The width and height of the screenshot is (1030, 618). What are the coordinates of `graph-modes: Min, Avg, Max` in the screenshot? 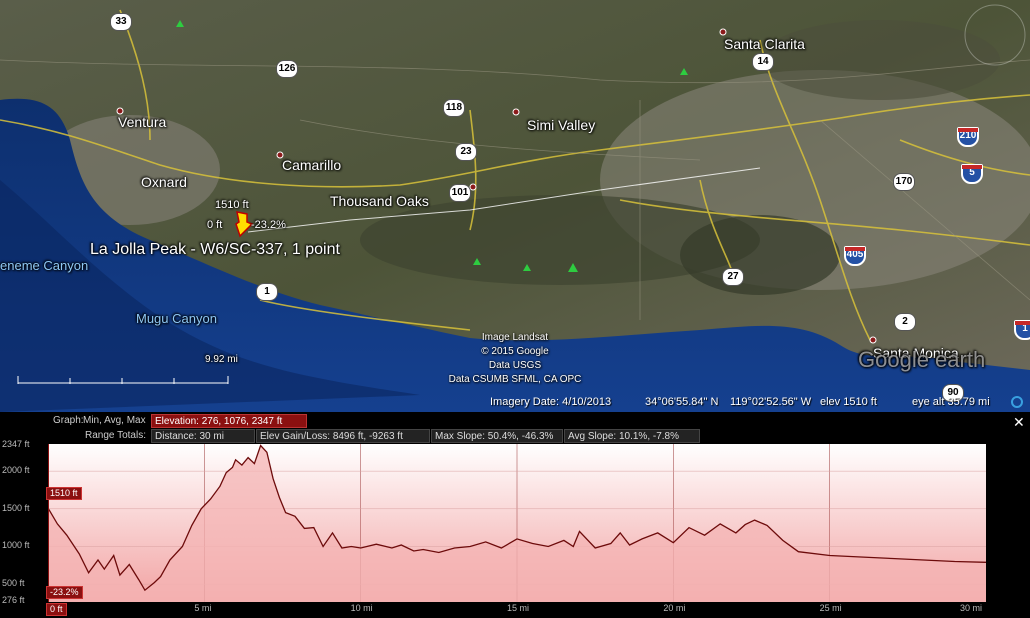 It's located at (114, 421).